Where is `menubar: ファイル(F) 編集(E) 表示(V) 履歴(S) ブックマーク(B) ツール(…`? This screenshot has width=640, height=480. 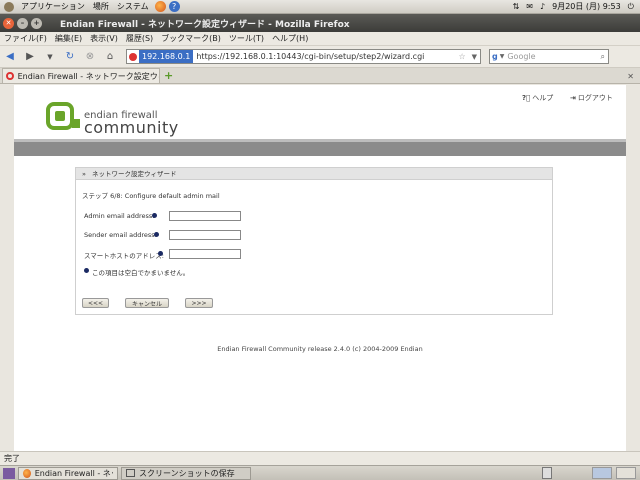
menubar: ファイル(F) 編集(E) 表示(V) 履歴(S) ブックマーク(B) ツール(… is located at coordinates (320, 39).